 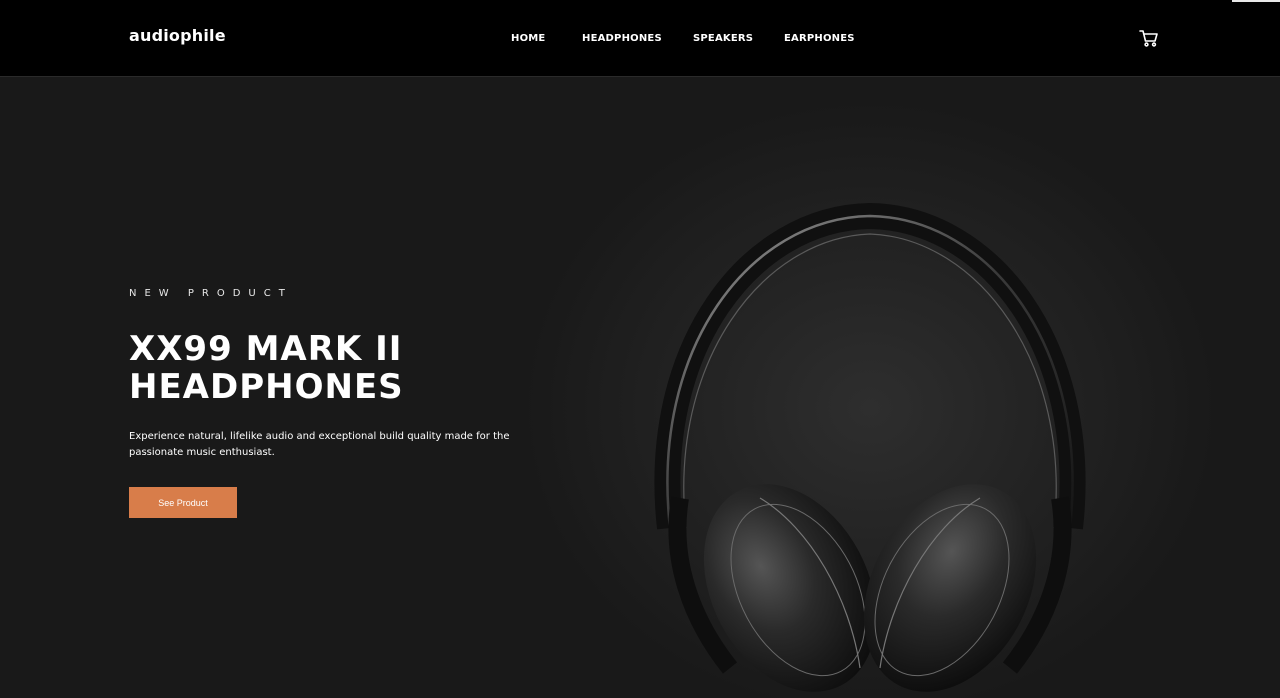 I want to click on cart-icon, so click(x=1149, y=38).